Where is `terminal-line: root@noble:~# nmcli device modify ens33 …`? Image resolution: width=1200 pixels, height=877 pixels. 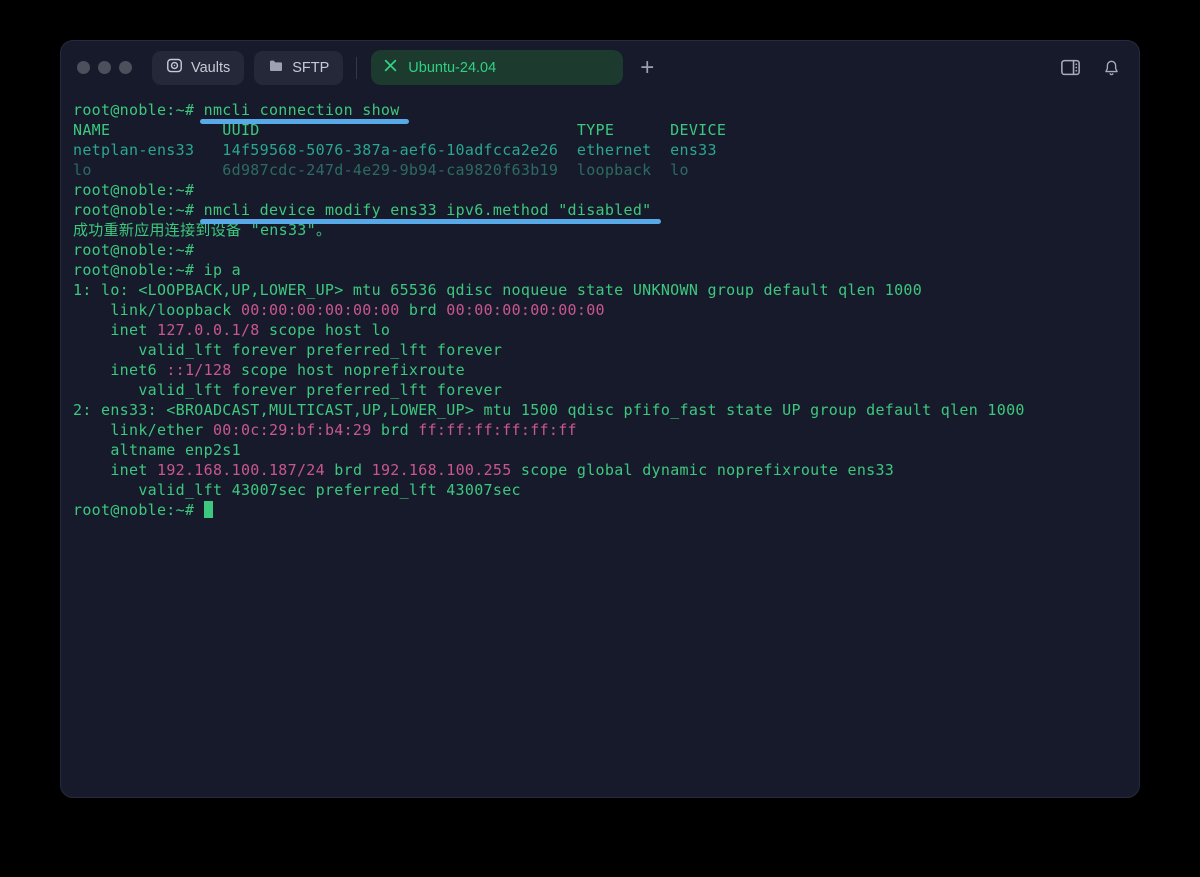 terminal-line: root@noble:~# nmcli device modify ens33 … is located at coordinates (362, 210).